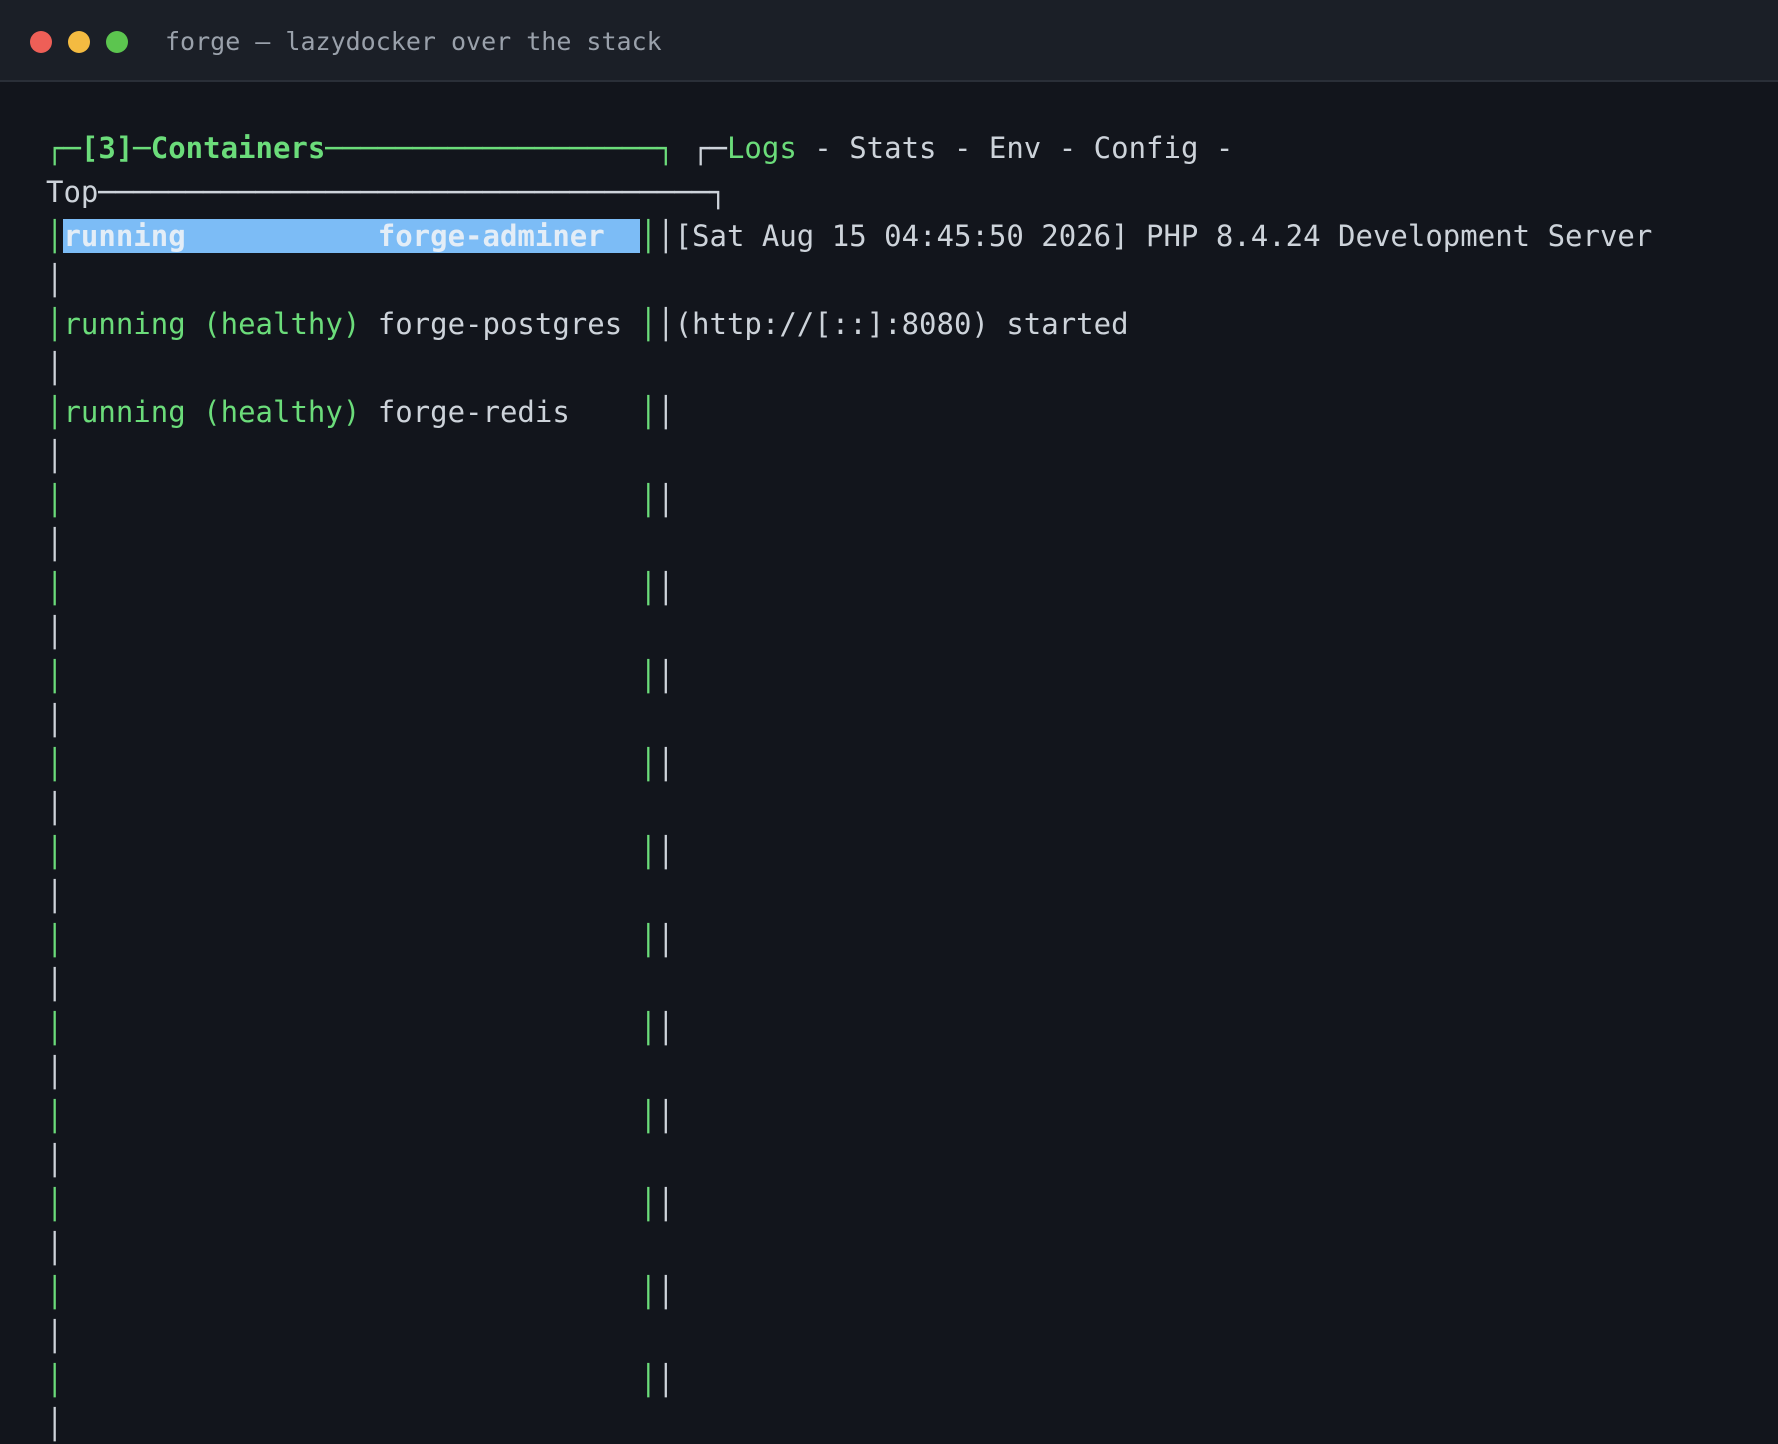 The height and width of the screenshot is (1444, 1778). I want to click on tab-top: Top, so click(72, 192).